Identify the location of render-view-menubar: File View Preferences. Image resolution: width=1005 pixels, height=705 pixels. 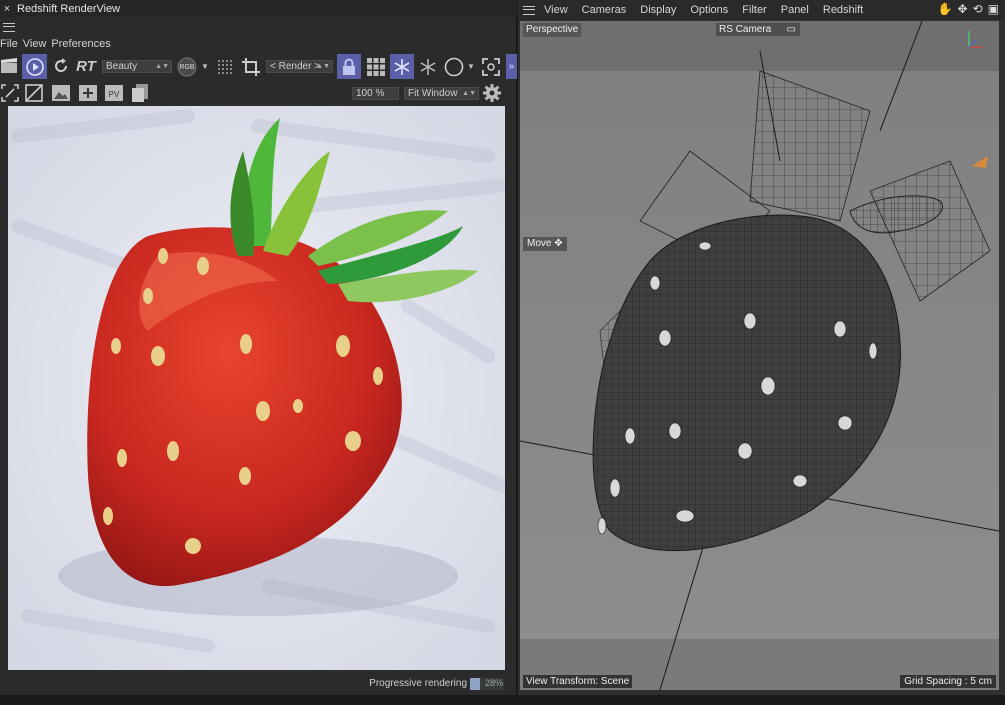
(55, 45).